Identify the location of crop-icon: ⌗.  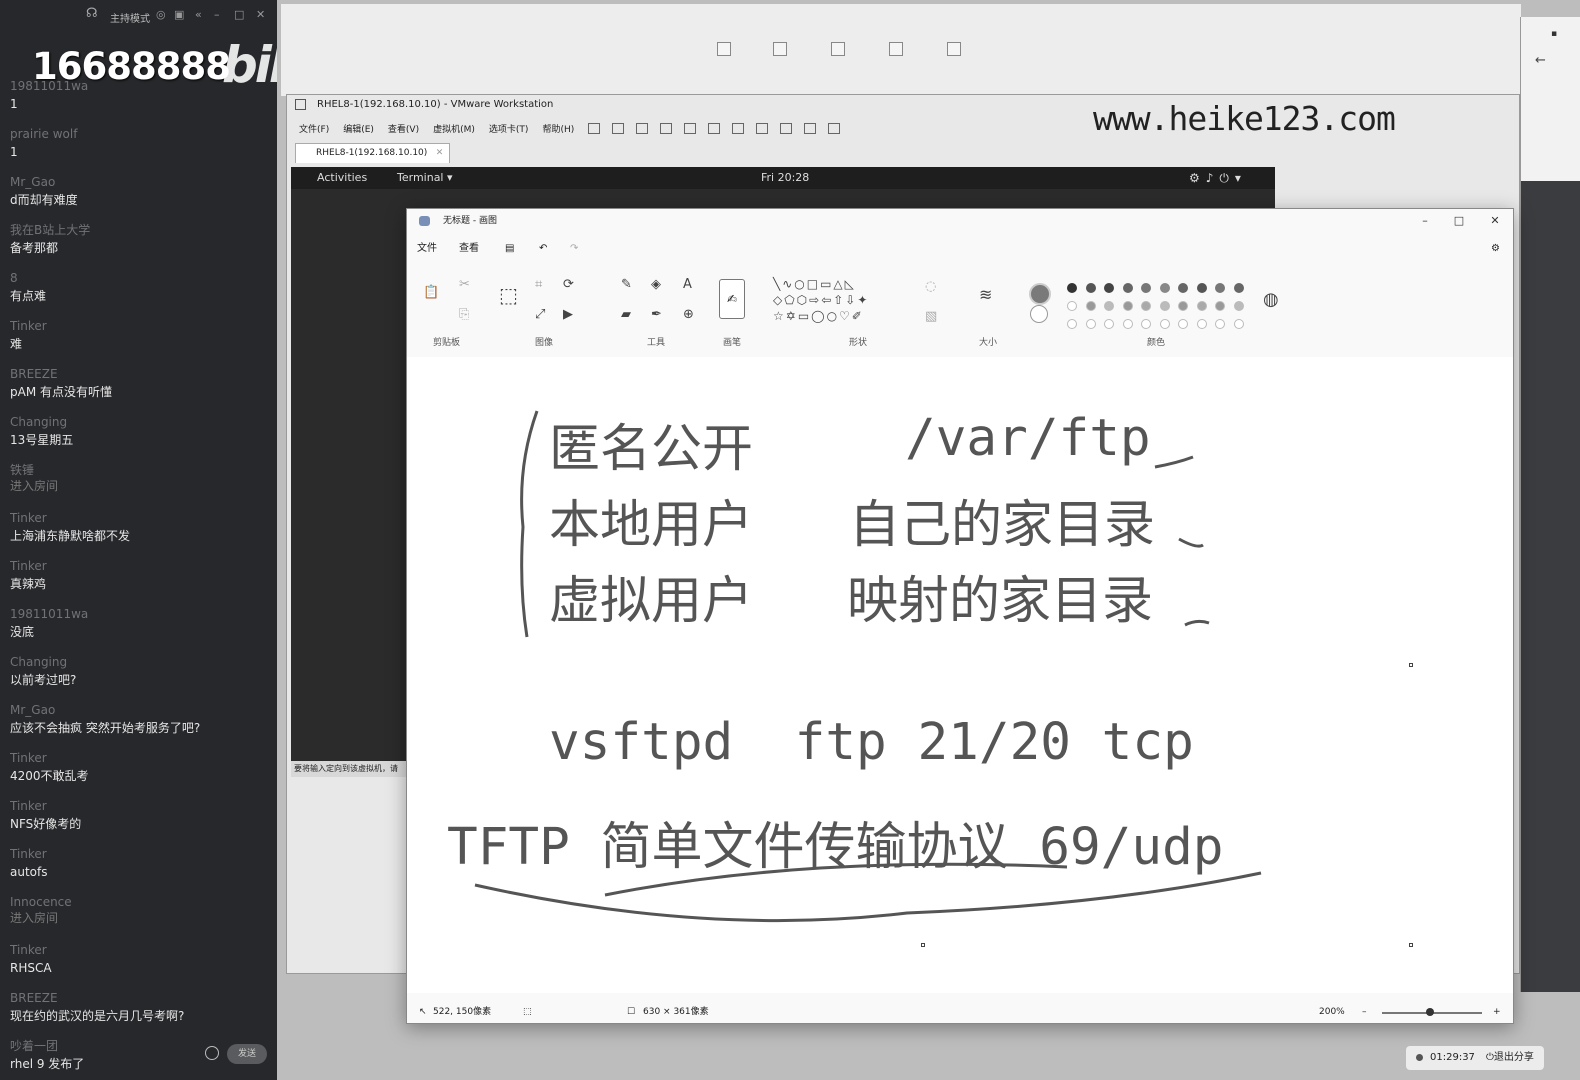
(538, 284).